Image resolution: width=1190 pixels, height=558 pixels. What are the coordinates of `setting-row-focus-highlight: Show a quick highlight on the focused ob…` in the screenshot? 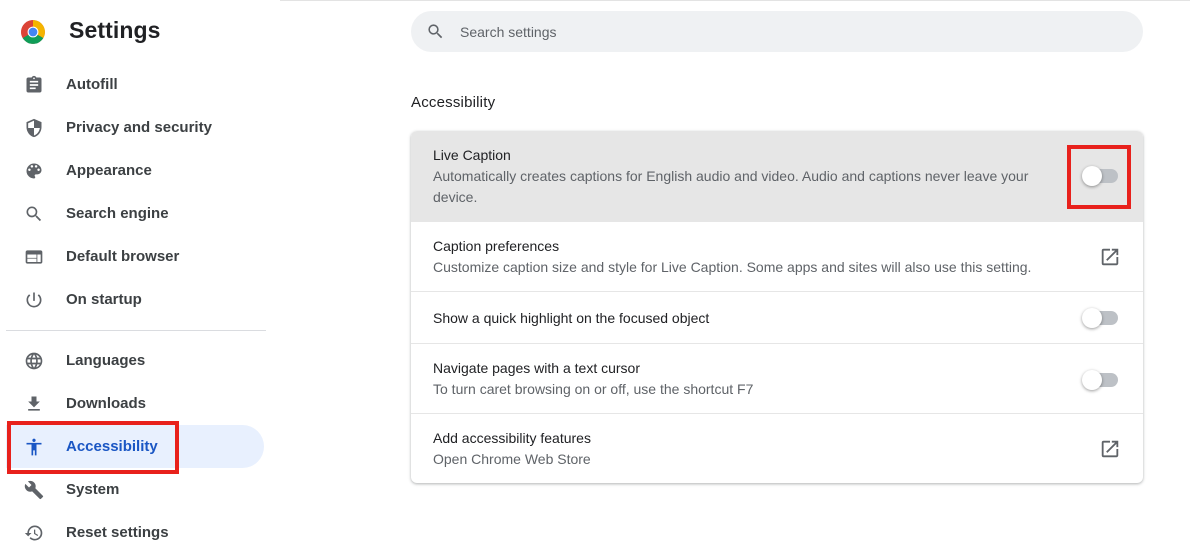 It's located at (777, 317).